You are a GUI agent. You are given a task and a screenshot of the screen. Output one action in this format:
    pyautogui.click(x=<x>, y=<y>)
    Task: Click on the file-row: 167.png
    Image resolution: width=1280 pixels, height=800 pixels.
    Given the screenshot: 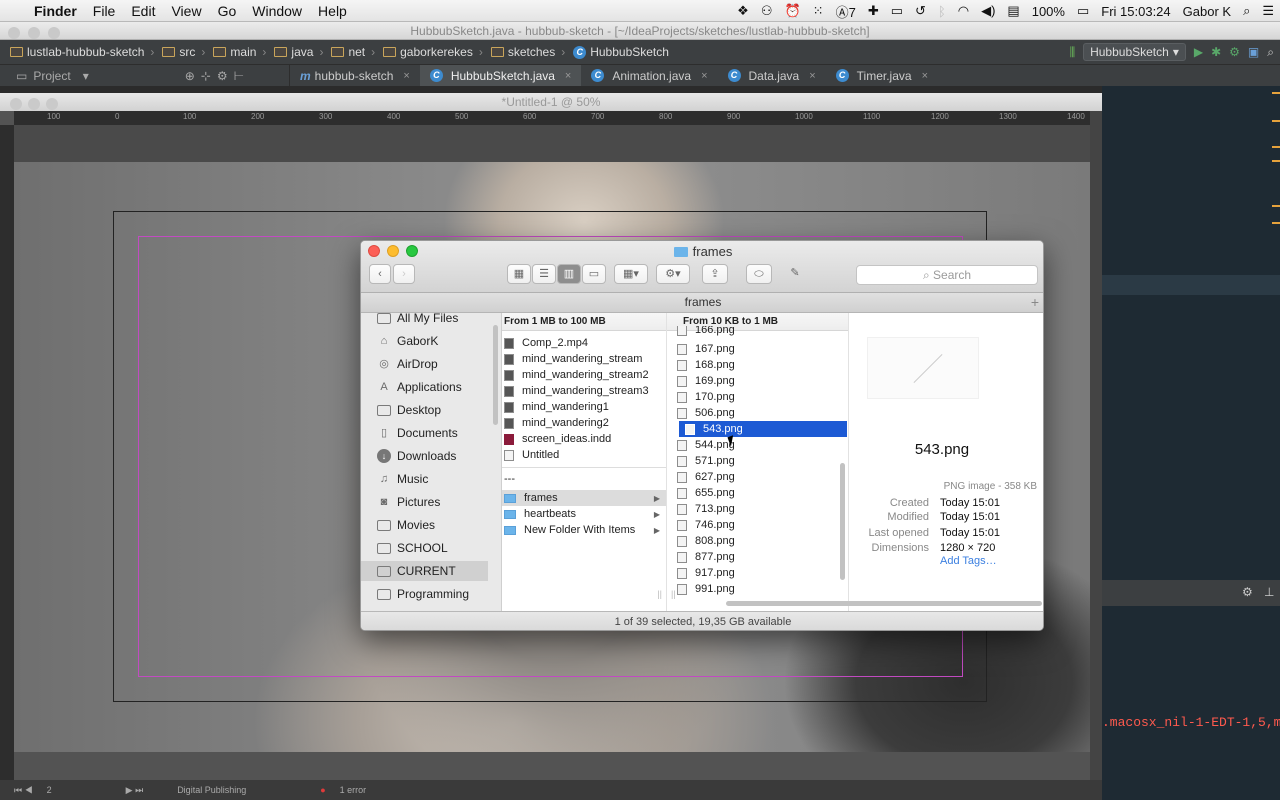 What is the action you would take?
    pyautogui.click(x=757, y=349)
    